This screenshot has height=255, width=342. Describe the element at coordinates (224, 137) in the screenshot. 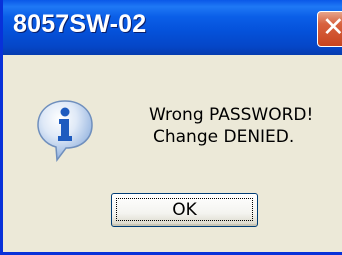

I see `message-line-2: Change DENIED.` at that location.